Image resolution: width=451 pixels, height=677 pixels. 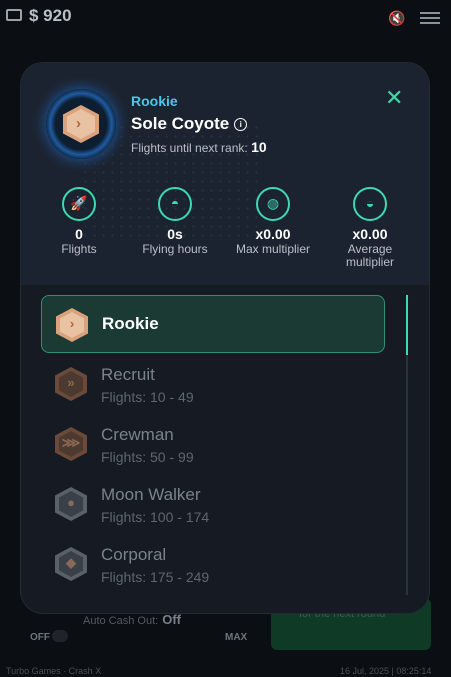 I want to click on stat-average-multiplier: ◒ x0.00 Average multiplier, so click(x=370, y=228).